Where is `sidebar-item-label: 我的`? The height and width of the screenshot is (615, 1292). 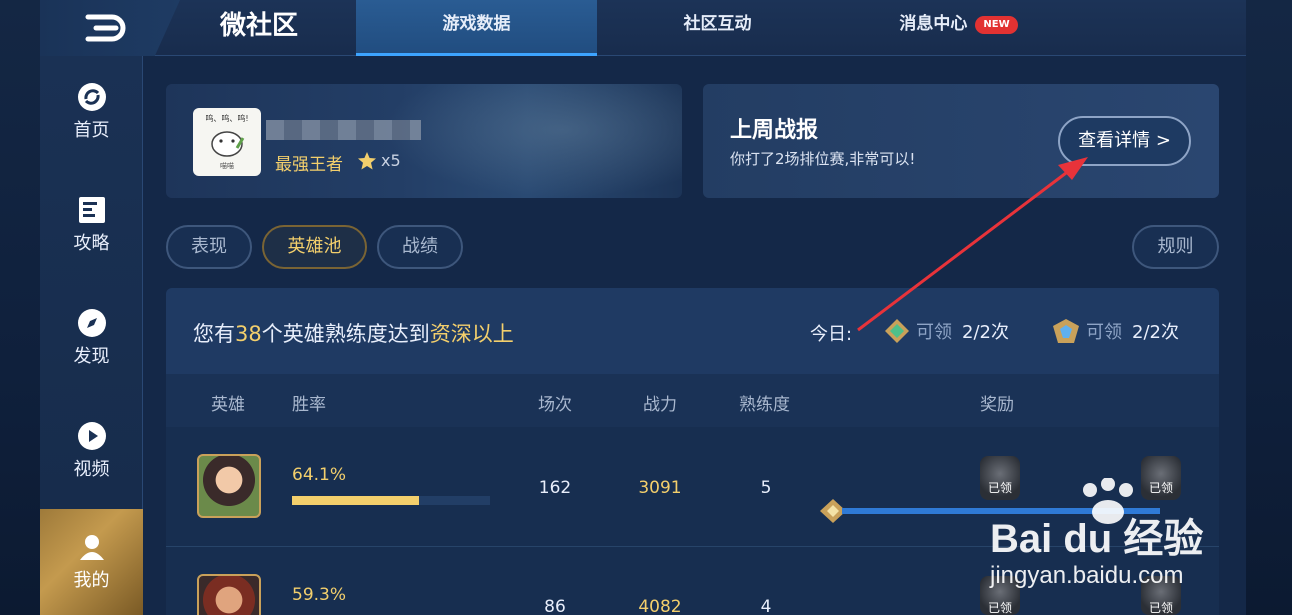 sidebar-item-label: 我的 is located at coordinates (91, 580).